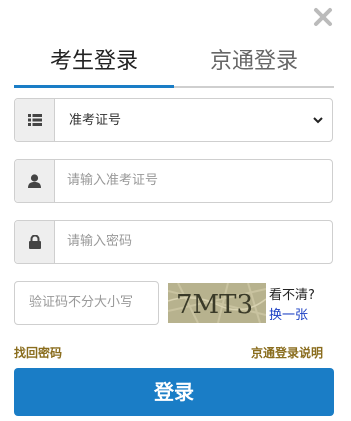 Image resolution: width=351 pixels, height=421 pixels. I want to click on forgot-password-link: 找回密码, so click(38, 352).